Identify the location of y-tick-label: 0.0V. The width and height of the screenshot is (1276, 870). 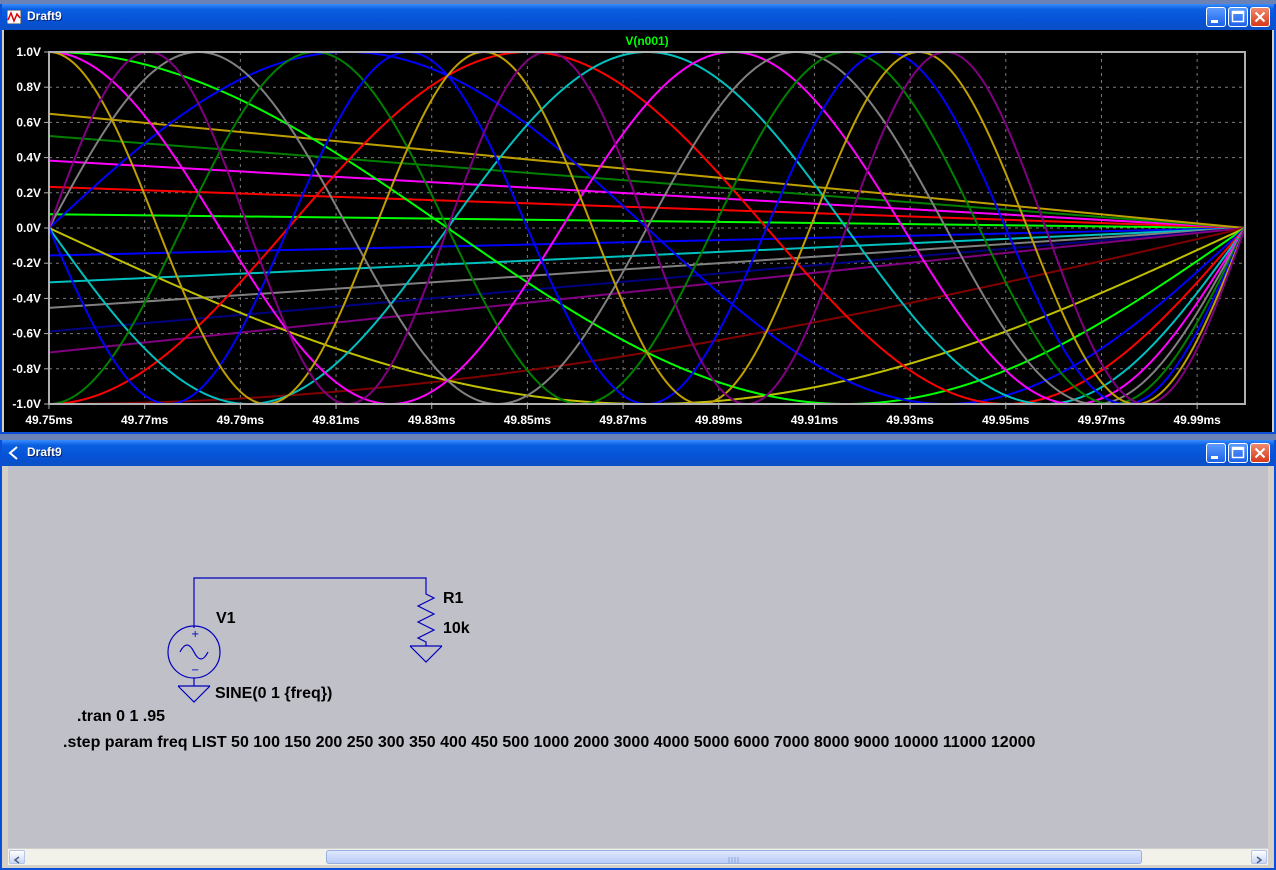
(28, 228).